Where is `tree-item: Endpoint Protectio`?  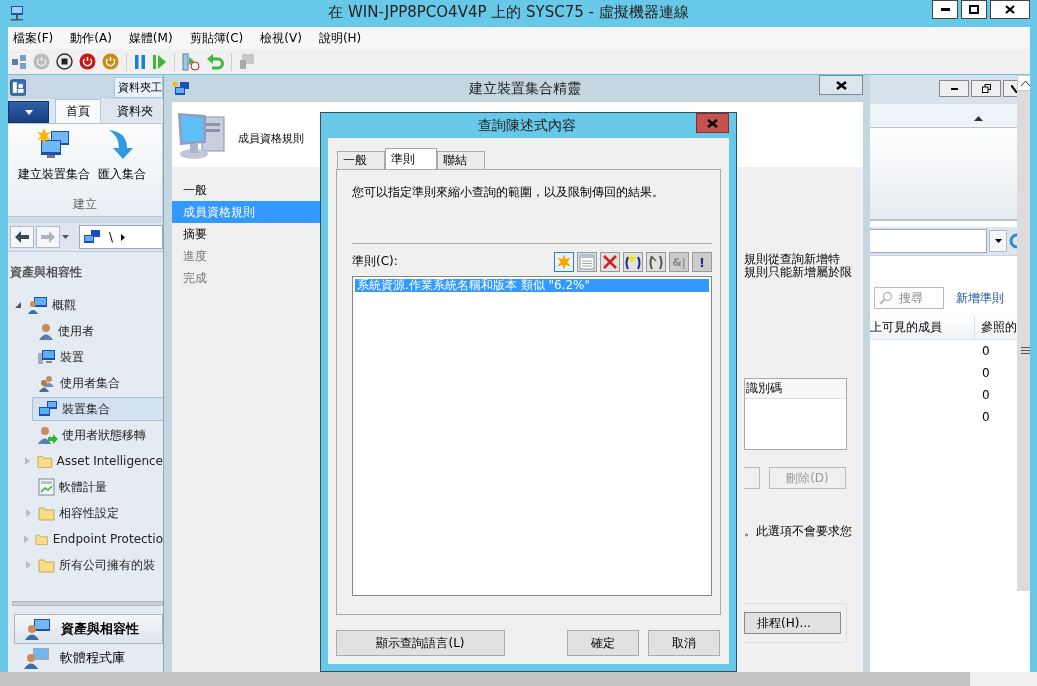
tree-item: Endpoint Protectio is located at coordinates (97, 539).